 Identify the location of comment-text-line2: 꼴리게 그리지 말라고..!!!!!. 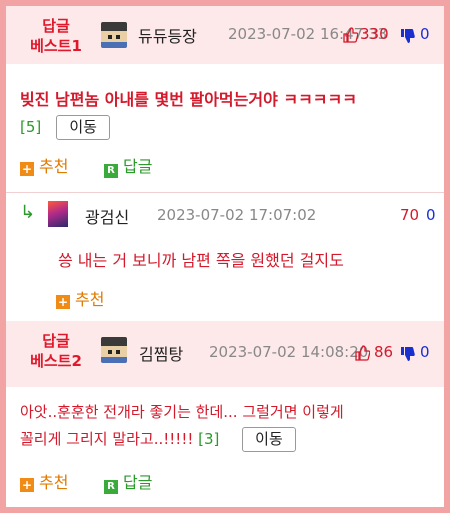
(107, 439).